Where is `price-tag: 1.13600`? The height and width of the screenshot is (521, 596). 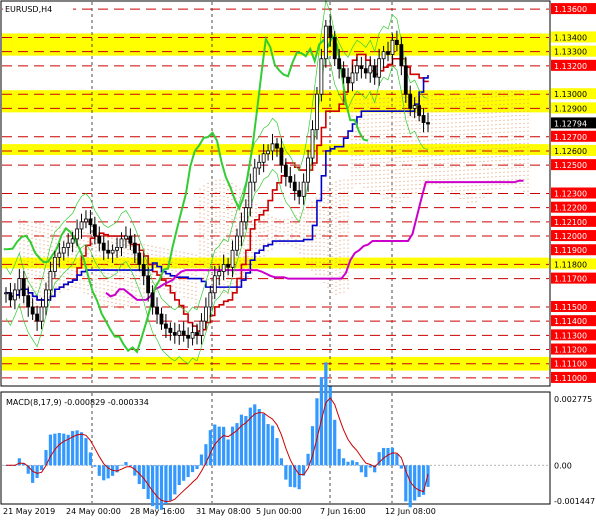 price-tag: 1.13600 is located at coordinates (570, 9).